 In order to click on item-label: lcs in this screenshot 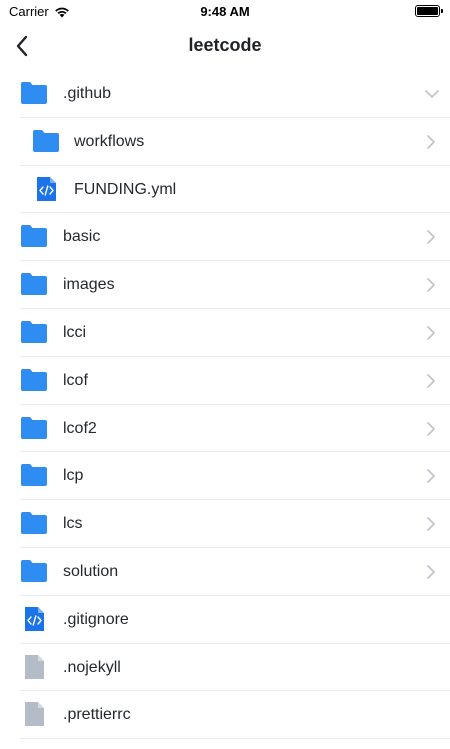, I will do `click(73, 524)`.